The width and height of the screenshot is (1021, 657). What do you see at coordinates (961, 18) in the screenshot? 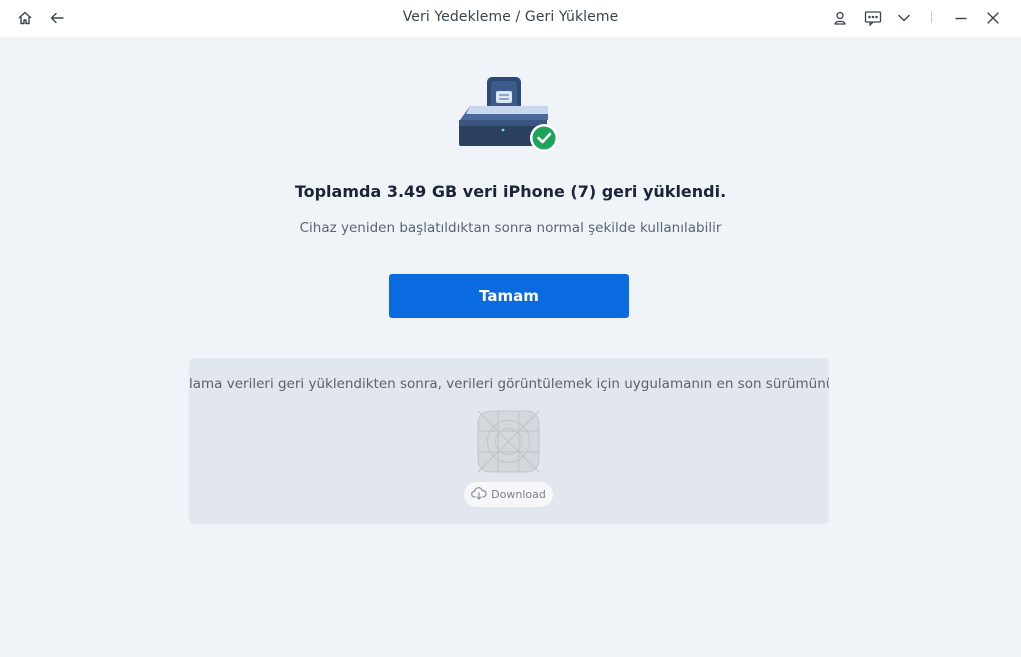
I see `minimize-icon` at bounding box center [961, 18].